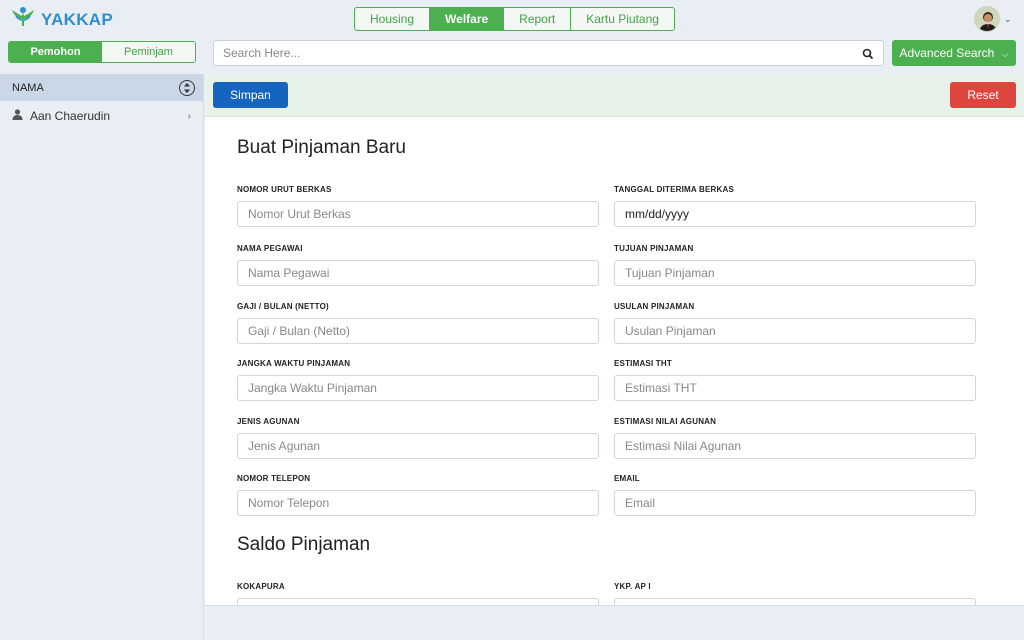  Describe the element at coordinates (17, 116) in the screenshot. I see `user-icon` at that location.